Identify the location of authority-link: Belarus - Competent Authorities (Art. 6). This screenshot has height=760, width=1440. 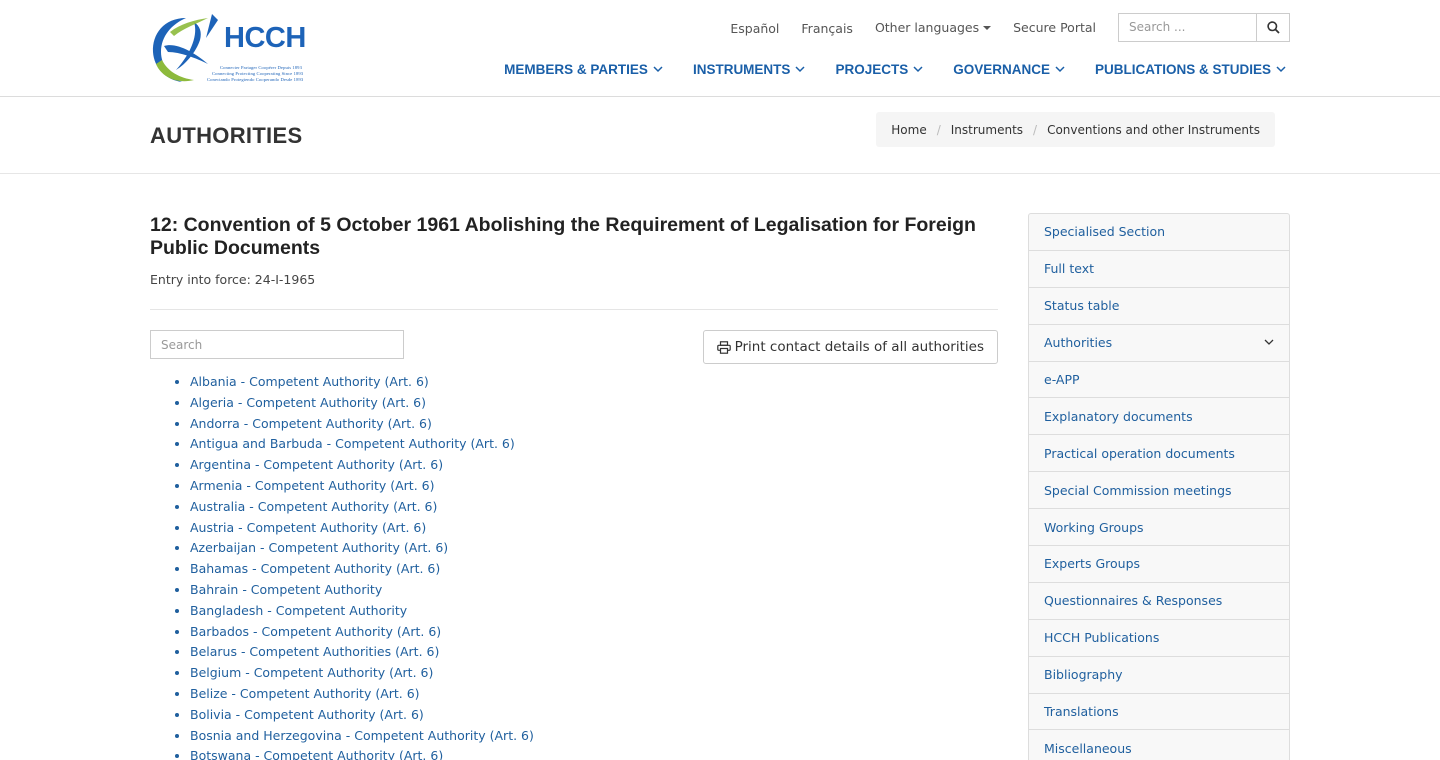
(314, 651).